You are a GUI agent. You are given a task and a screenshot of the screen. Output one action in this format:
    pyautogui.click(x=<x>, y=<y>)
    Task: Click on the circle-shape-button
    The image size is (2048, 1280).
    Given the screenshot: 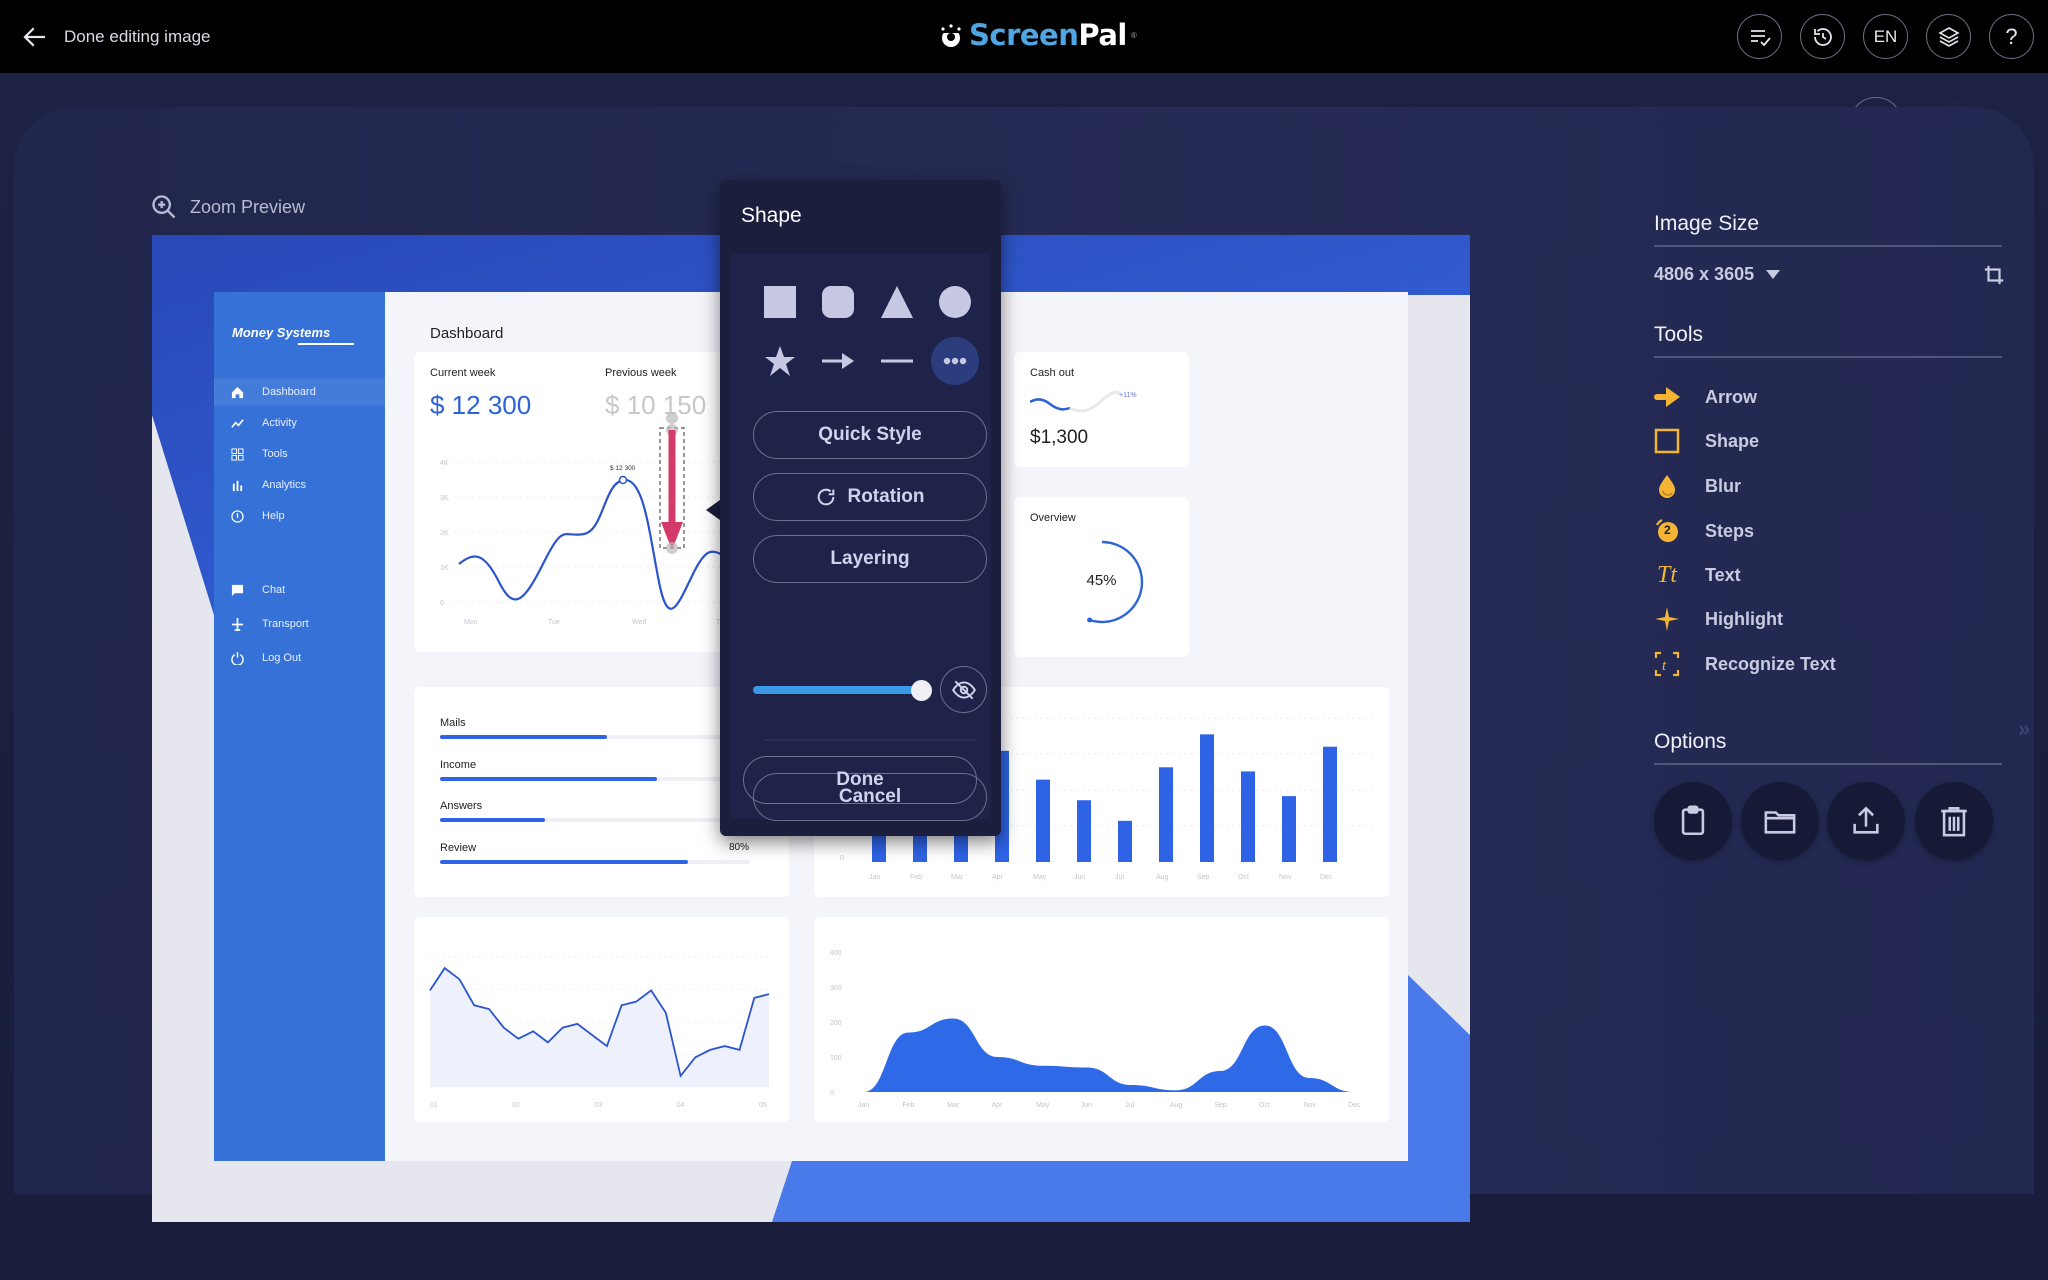 What is the action you would take?
    pyautogui.click(x=955, y=302)
    